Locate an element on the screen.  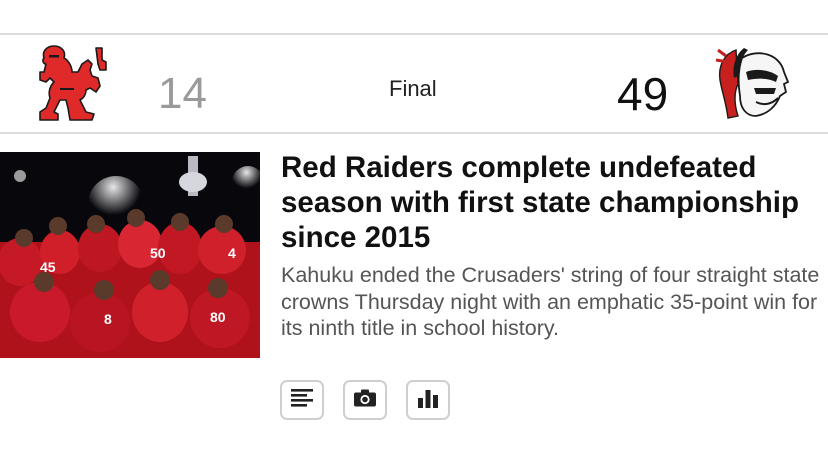
team-celebration-photo: 45 50 4 8 80 is located at coordinates (130, 255).